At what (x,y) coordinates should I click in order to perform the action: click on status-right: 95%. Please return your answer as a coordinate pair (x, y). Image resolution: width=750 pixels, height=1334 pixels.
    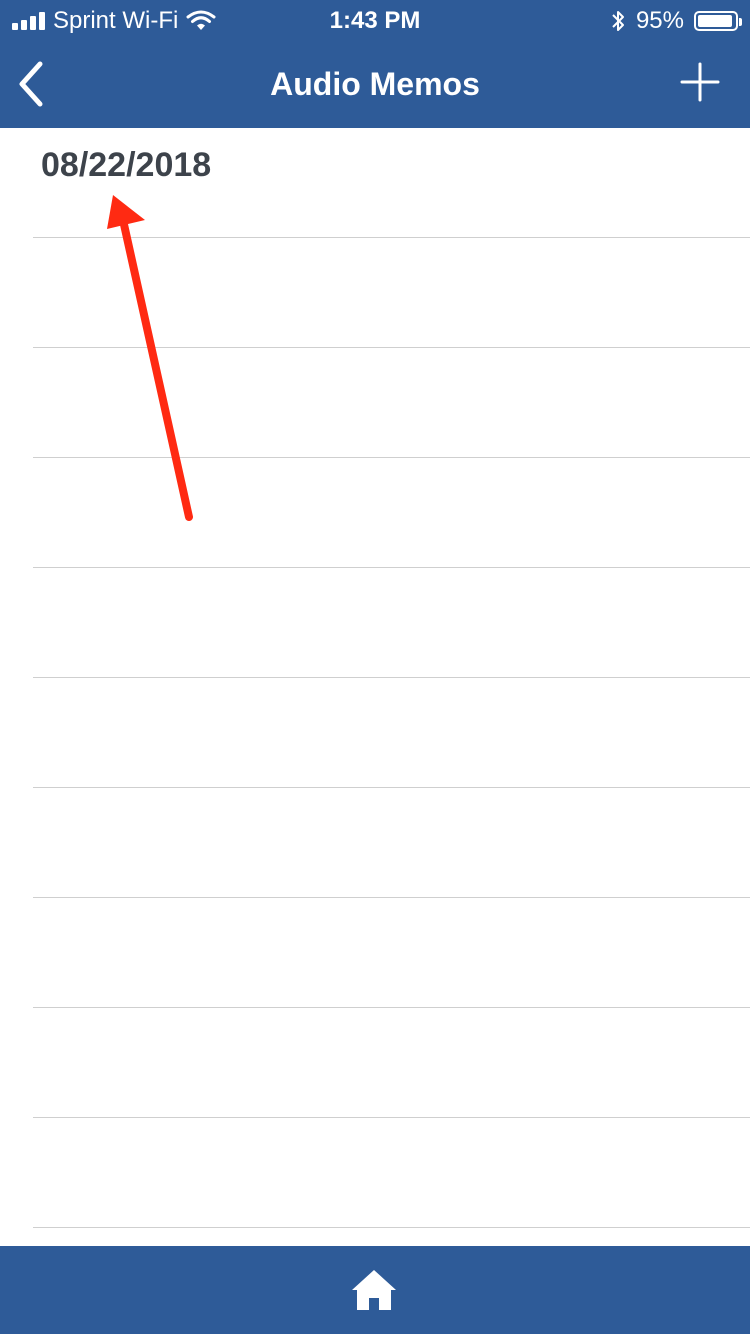
    Looking at the image, I should click on (676, 21).